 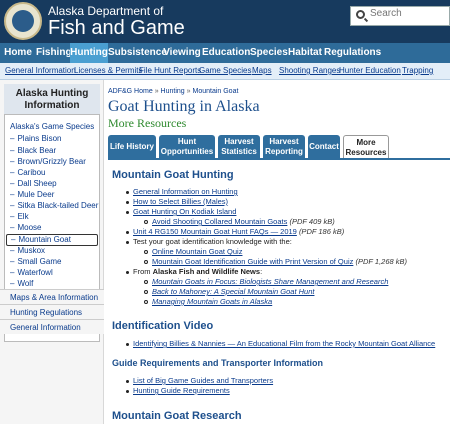 I want to click on link-hunting-guide-requirements: Hunting Guide Requirements, so click(x=181, y=390).